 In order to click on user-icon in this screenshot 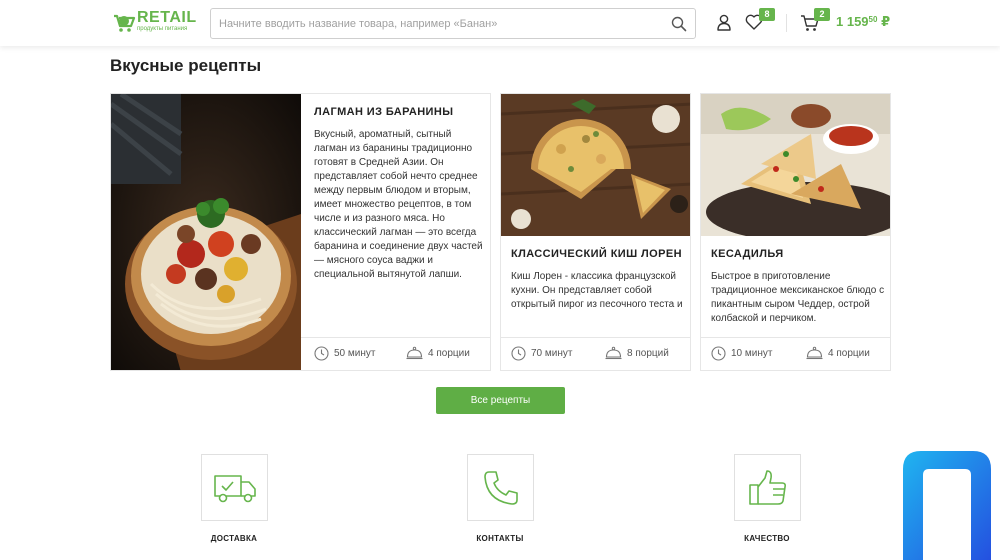, I will do `click(724, 22)`.